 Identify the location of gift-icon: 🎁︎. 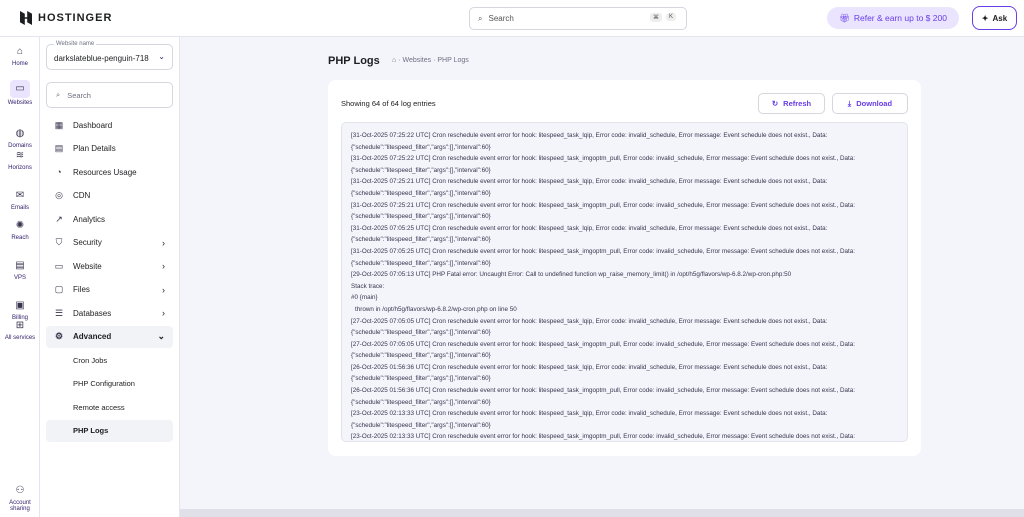
(844, 17).